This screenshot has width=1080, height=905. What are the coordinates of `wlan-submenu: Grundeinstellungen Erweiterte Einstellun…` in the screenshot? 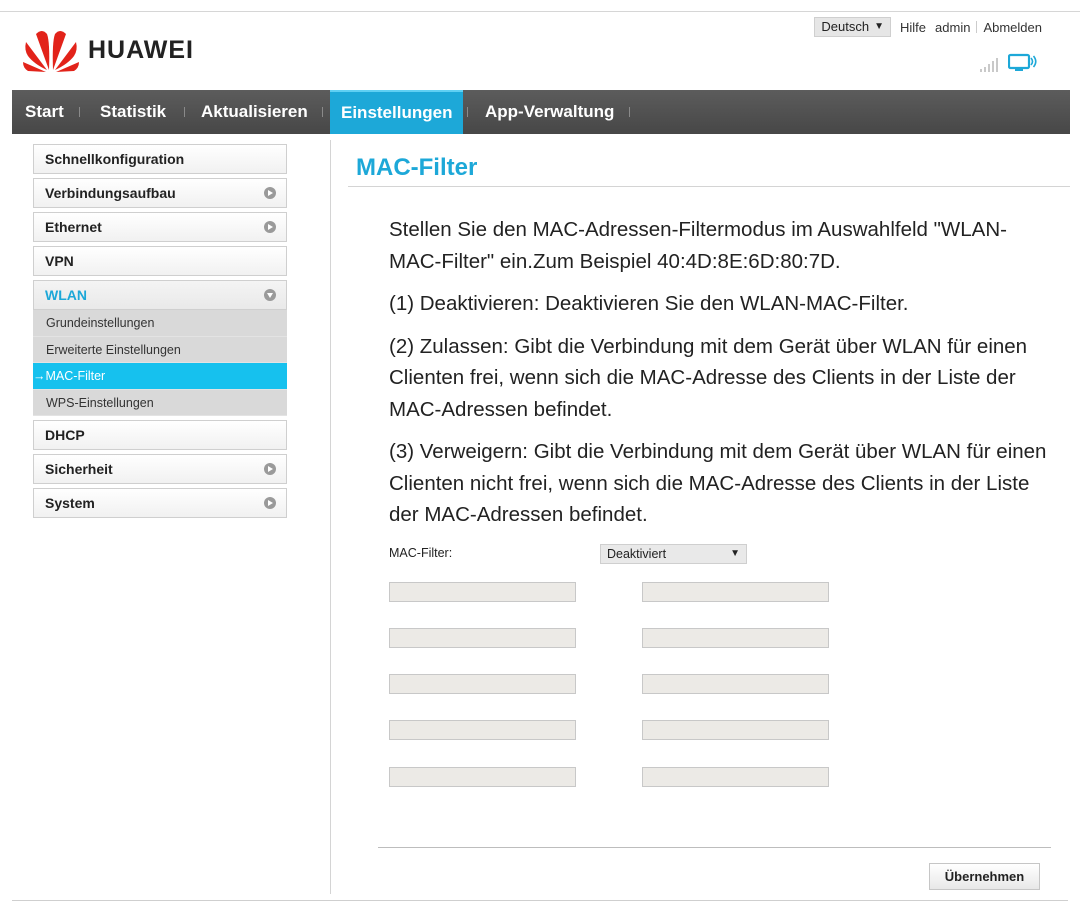 It's located at (160, 363).